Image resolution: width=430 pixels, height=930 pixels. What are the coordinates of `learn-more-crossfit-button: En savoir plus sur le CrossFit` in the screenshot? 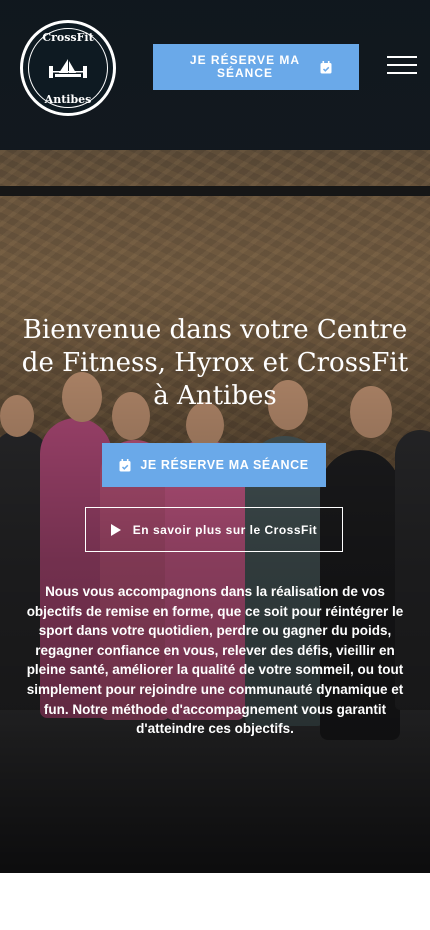 It's located at (214, 529).